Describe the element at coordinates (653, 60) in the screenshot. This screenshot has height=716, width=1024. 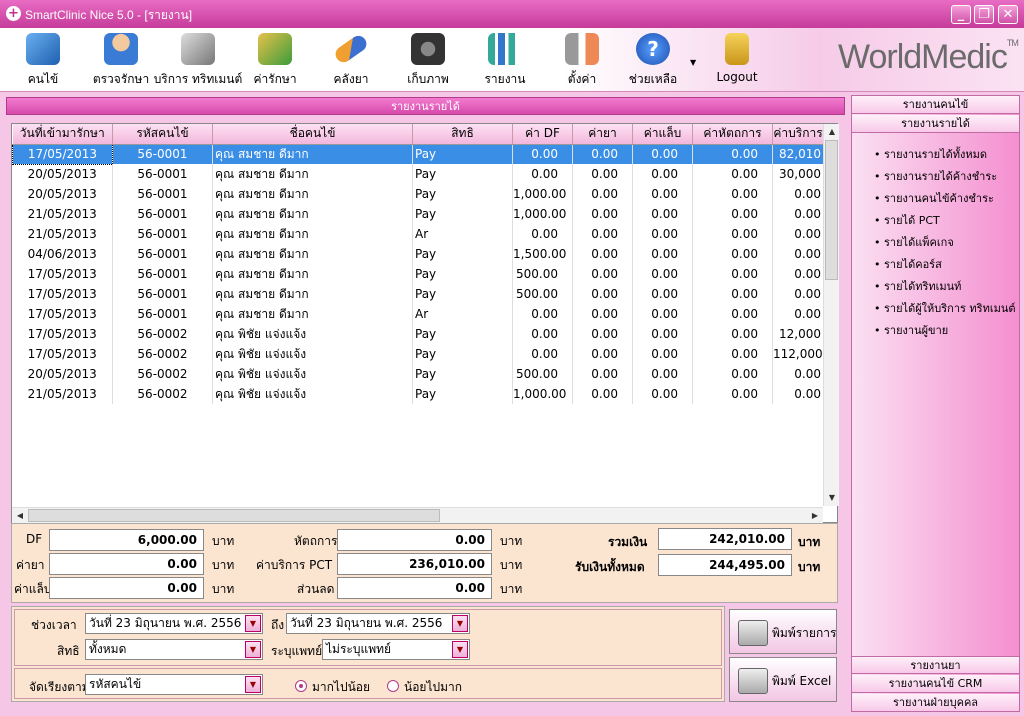
I see `toolbar-help-button: ? ช่วยเหลือ` at that location.